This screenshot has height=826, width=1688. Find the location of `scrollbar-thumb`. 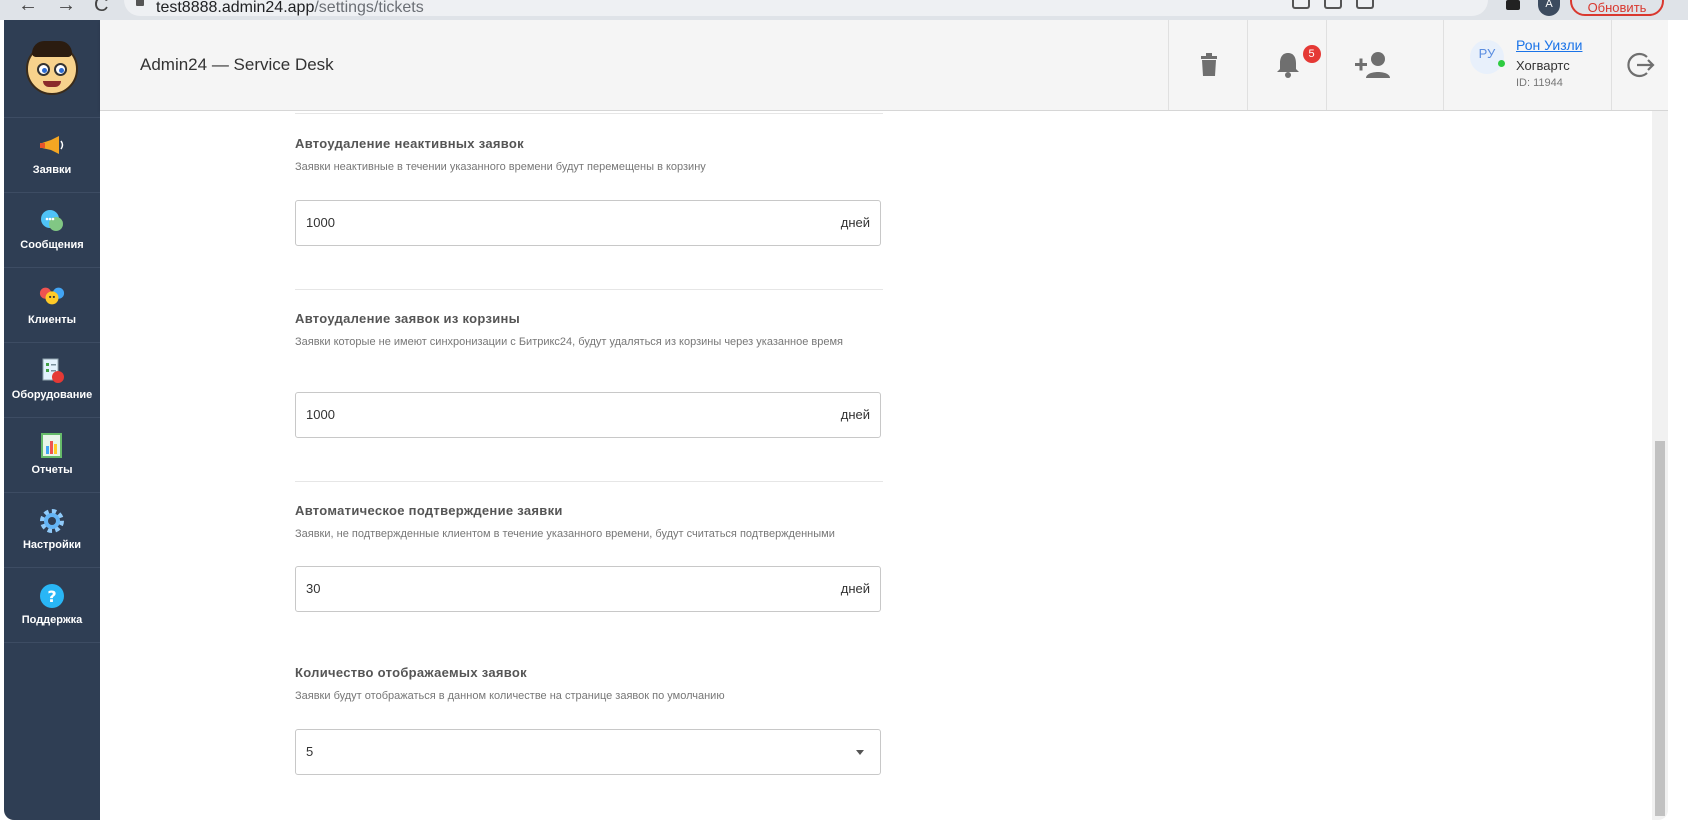

scrollbar-thumb is located at coordinates (1660, 628).